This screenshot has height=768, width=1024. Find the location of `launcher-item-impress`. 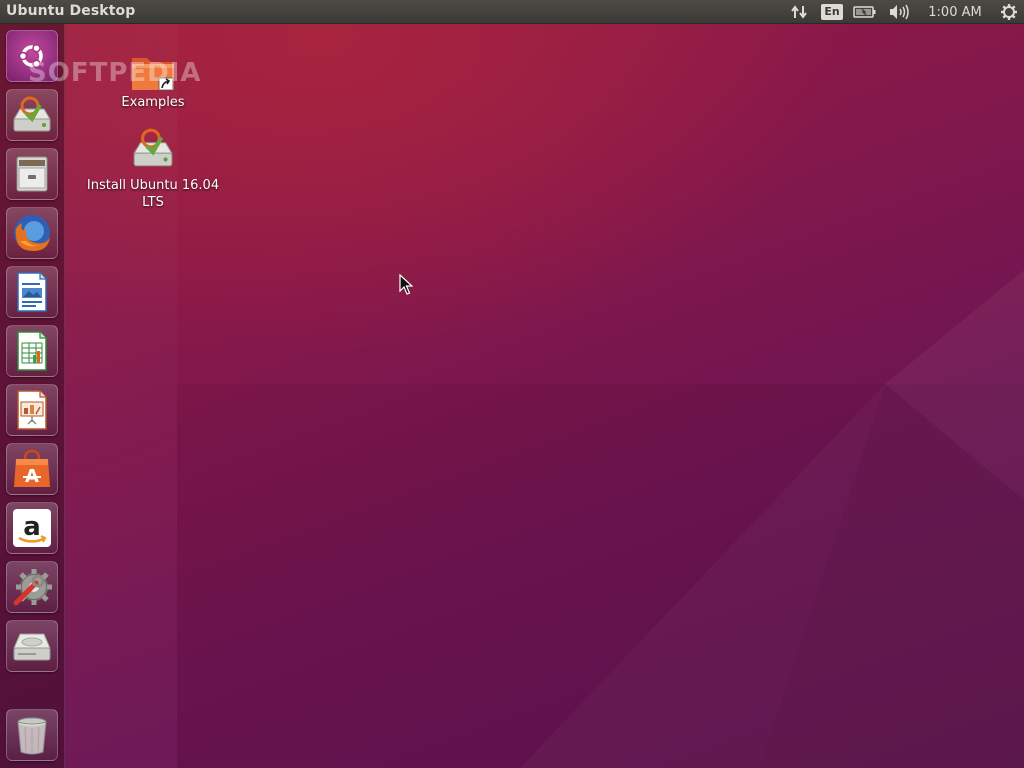

launcher-item-impress is located at coordinates (32, 410).